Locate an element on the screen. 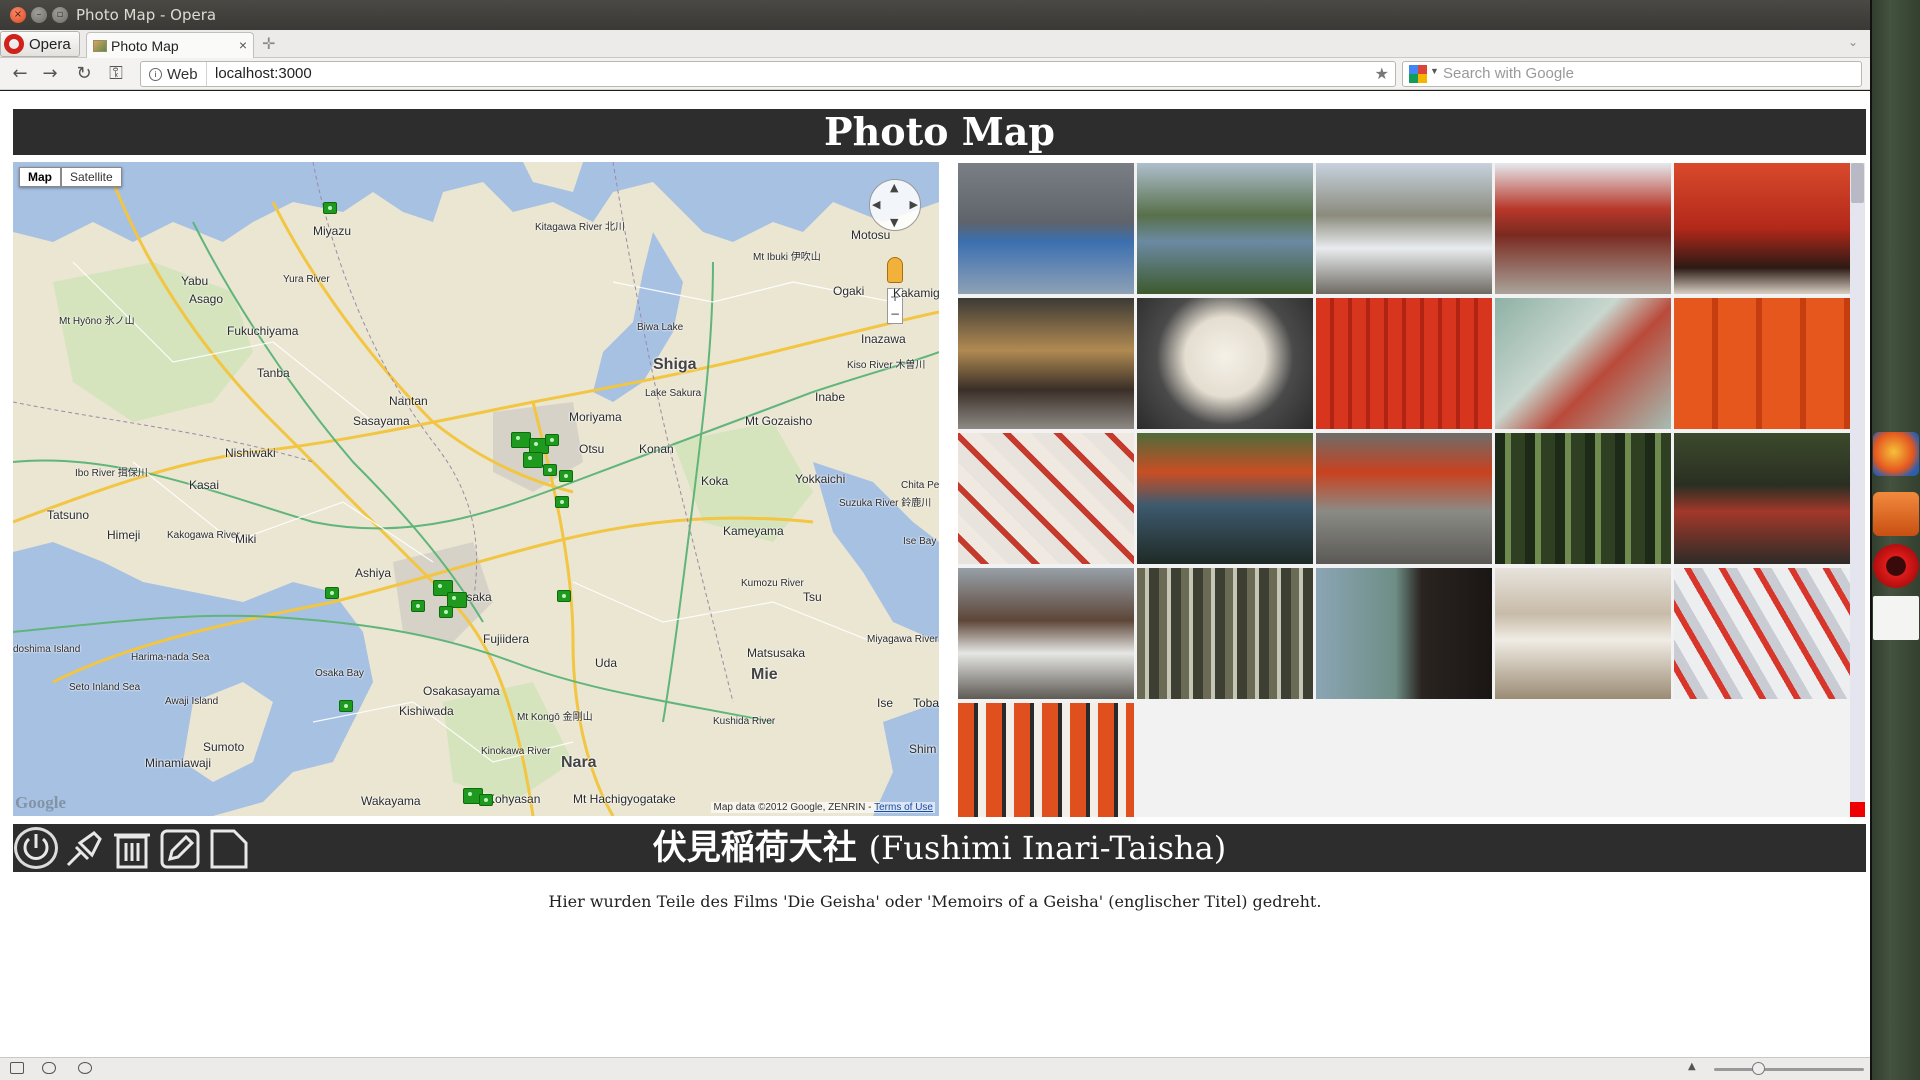  map-type-map-button: Map is located at coordinates (40, 177).